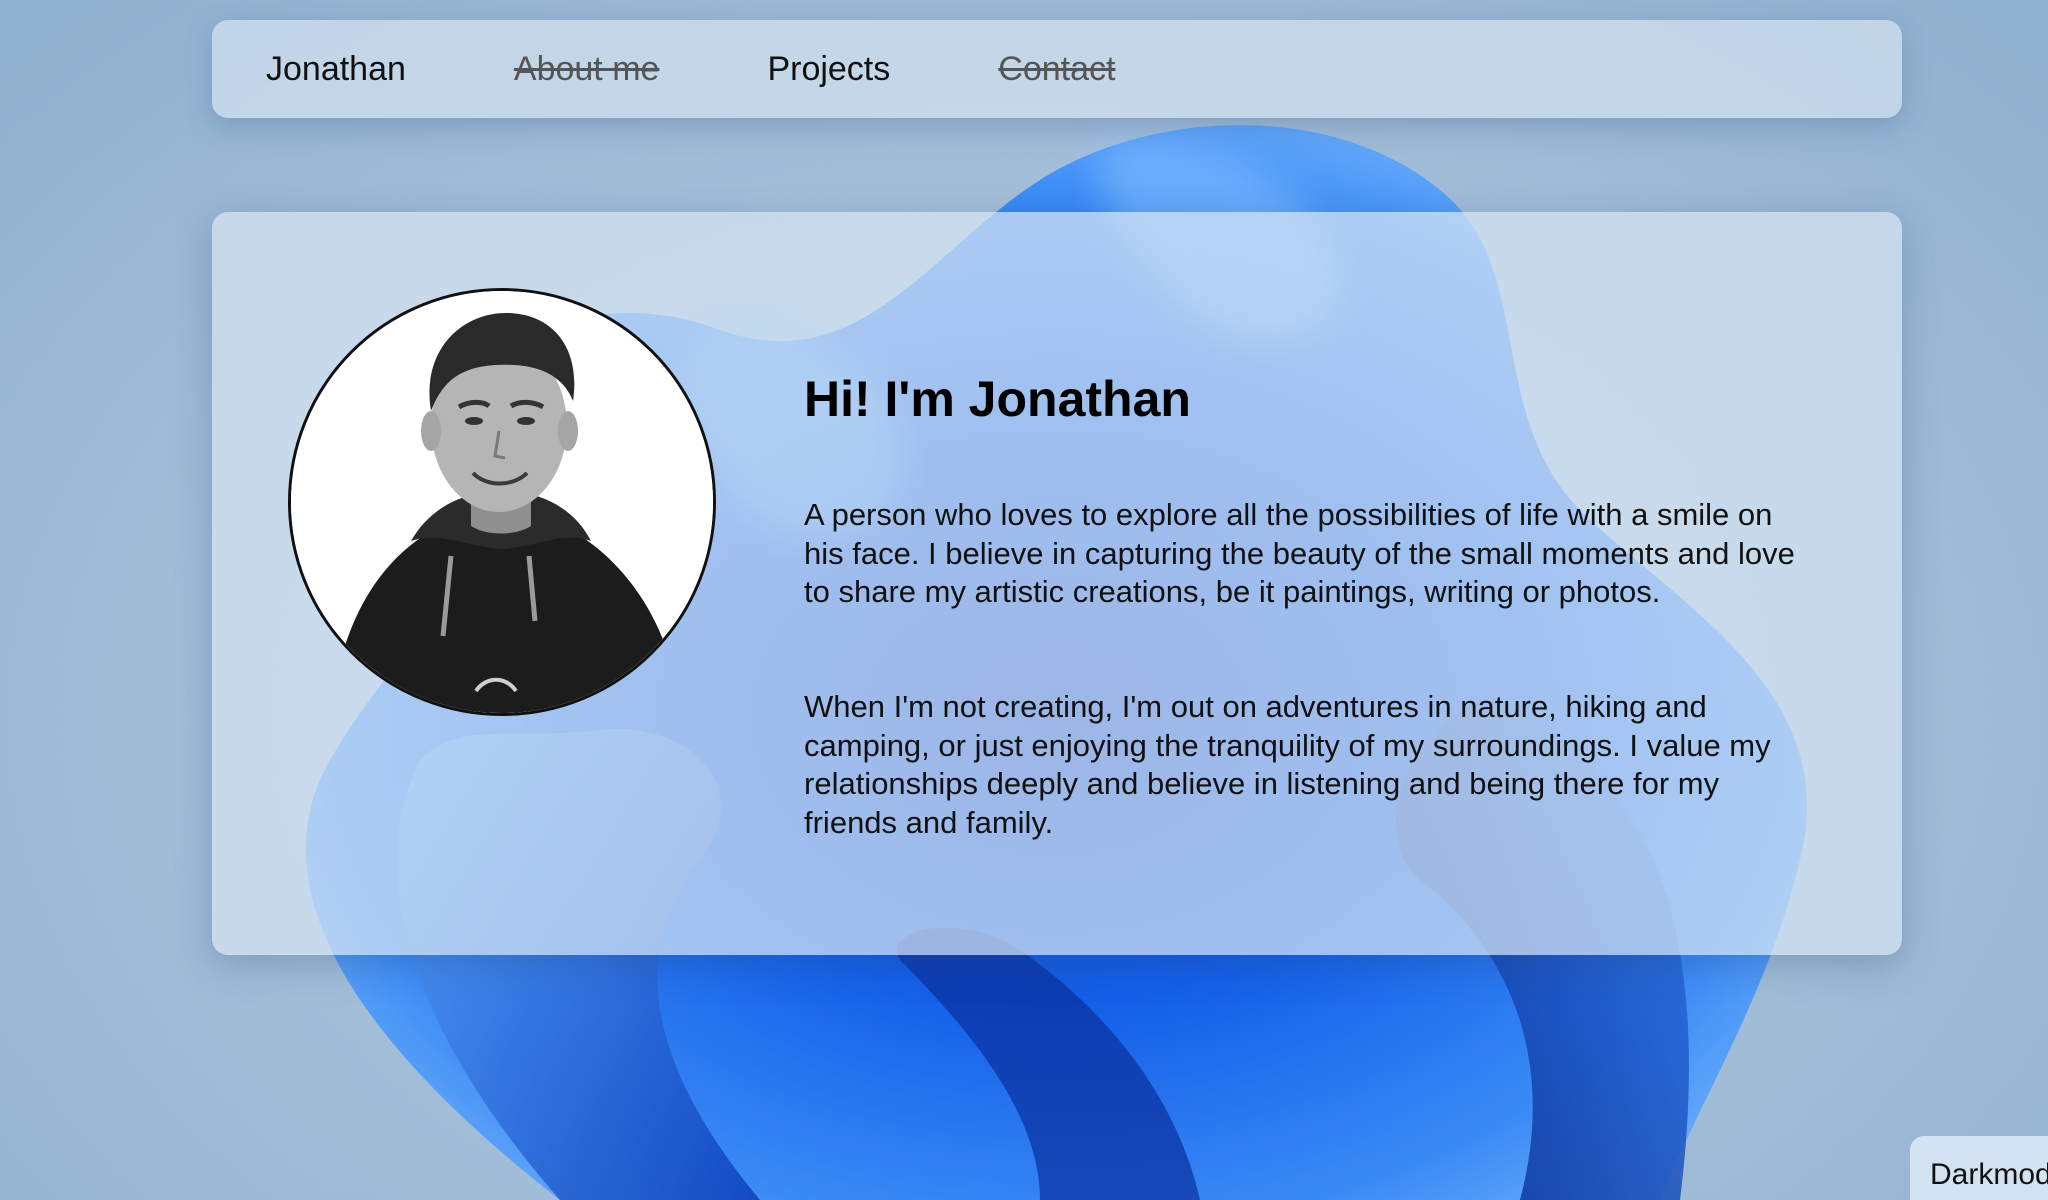 Image resolution: width=2048 pixels, height=1200 pixels. I want to click on top-navbar: Jonathan About me Projects Contact, so click(1057, 69).